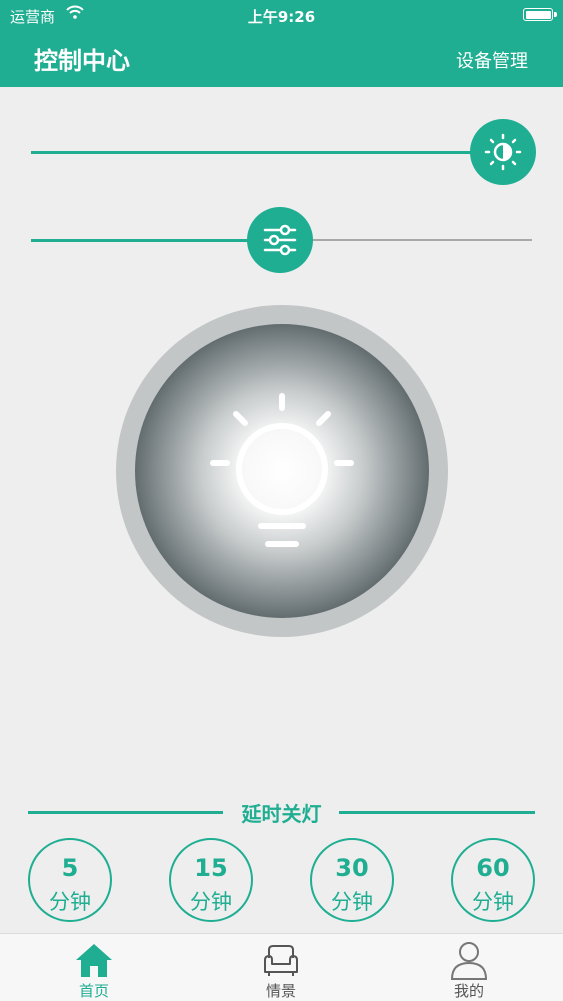  Describe the element at coordinates (281, 43) in the screenshot. I see `top-bar: 运营商 上午9:26 控制中心 设备管理` at that location.